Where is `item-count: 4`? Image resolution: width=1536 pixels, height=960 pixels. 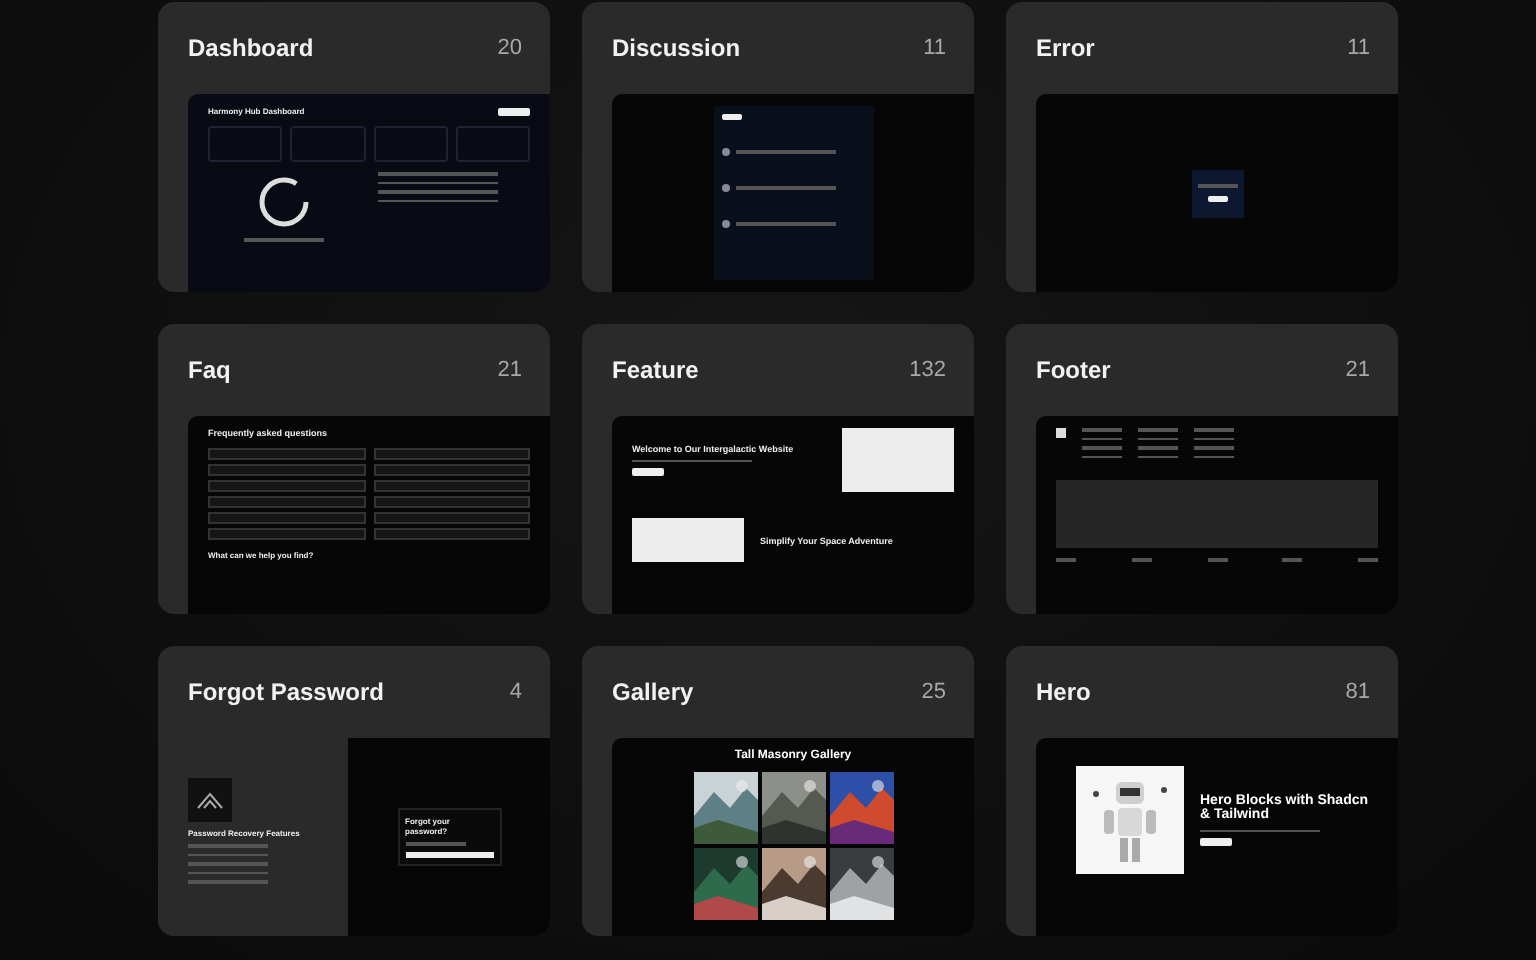 item-count: 4 is located at coordinates (515, 692).